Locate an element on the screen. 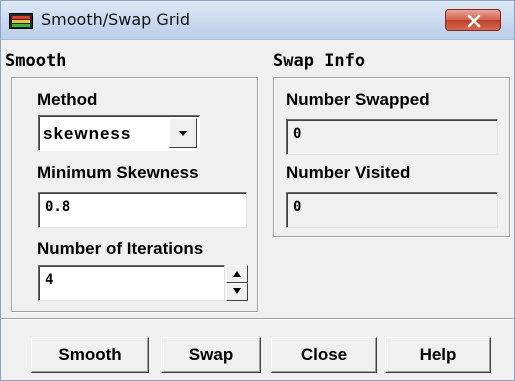 This screenshot has width=515, height=381. smooth-button: Smooth is located at coordinates (90, 355).